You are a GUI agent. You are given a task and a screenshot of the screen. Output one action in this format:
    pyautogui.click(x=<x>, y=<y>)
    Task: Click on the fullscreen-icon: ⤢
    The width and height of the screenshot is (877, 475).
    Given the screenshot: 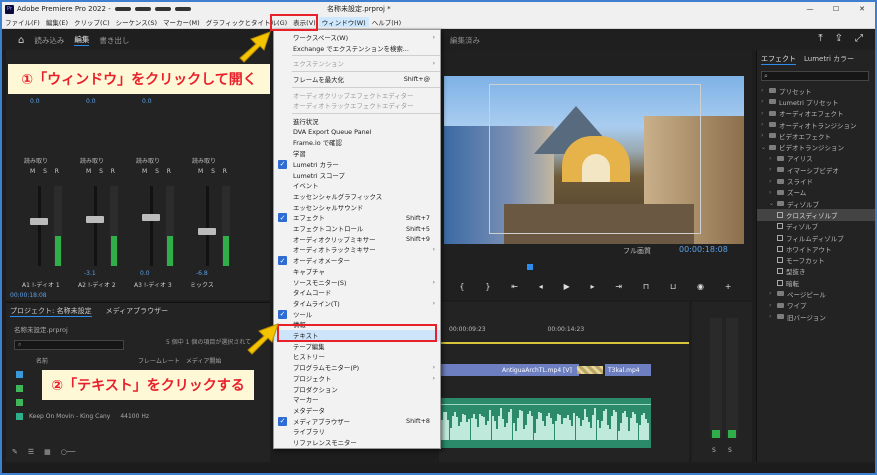 What is the action you would take?
    pyautogui.click(x=859, y=38)
    